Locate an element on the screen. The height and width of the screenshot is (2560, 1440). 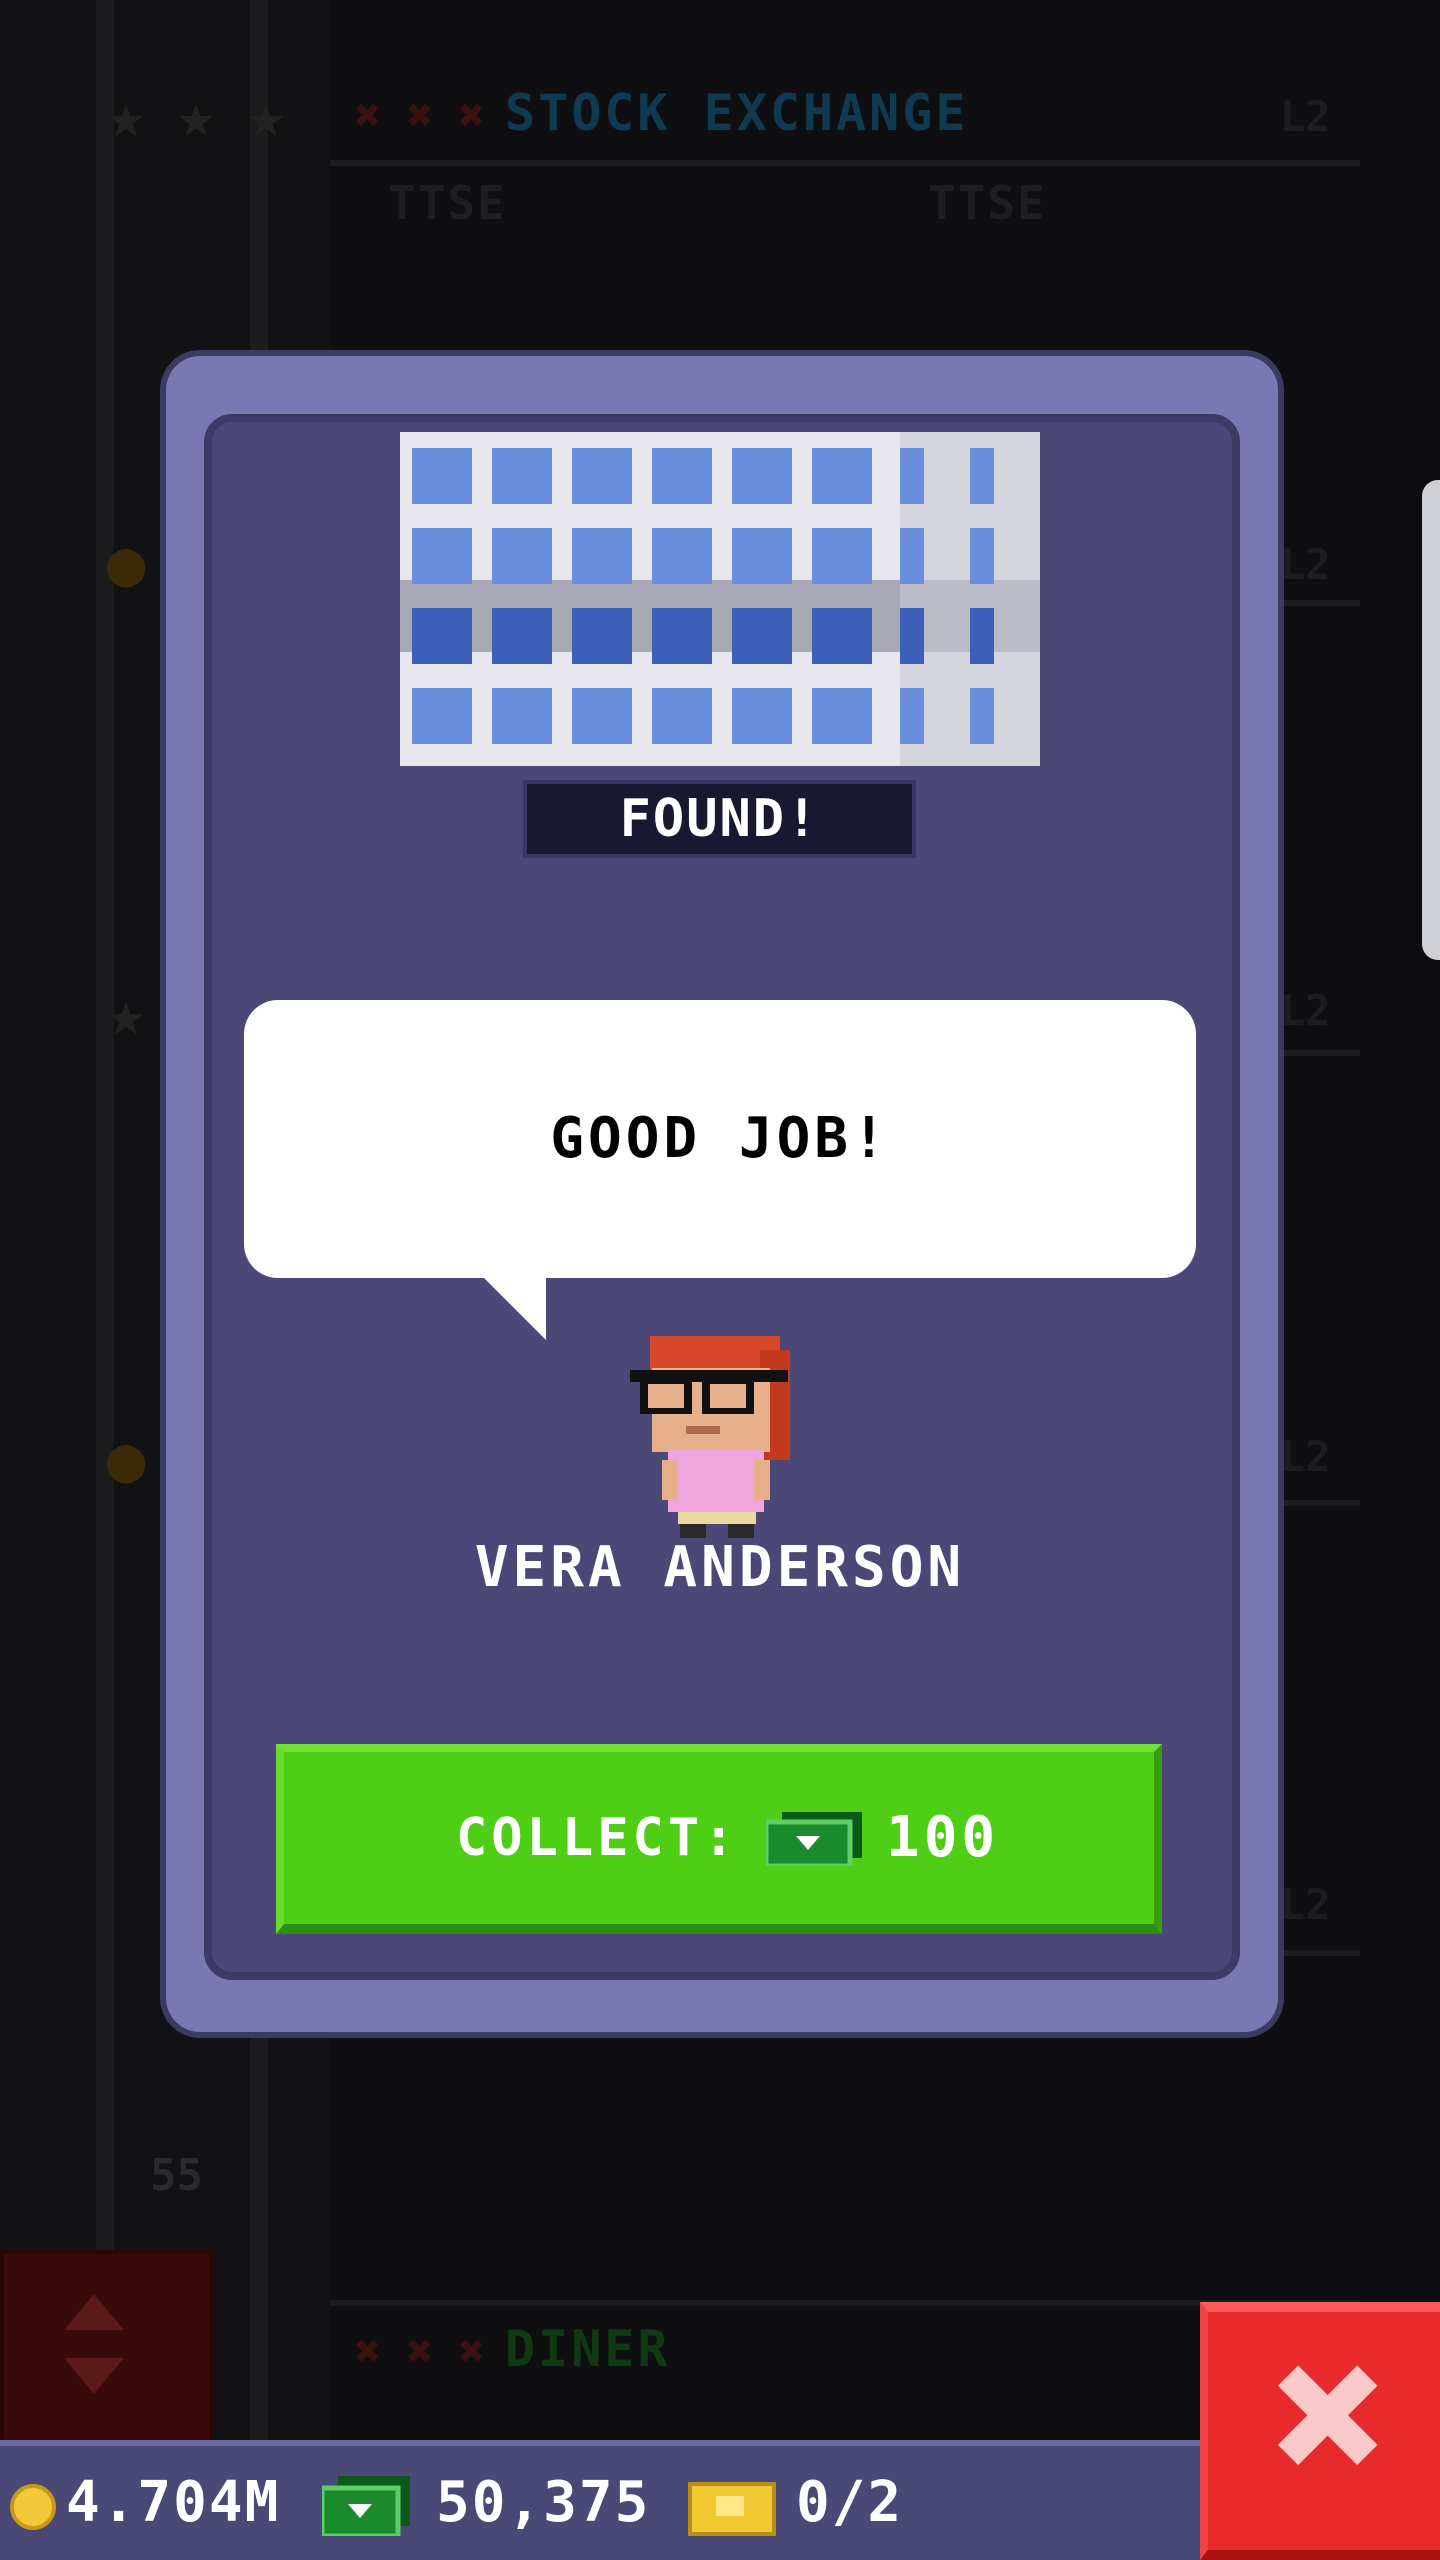
elevator-rail is located at coordinates (105, 1220).